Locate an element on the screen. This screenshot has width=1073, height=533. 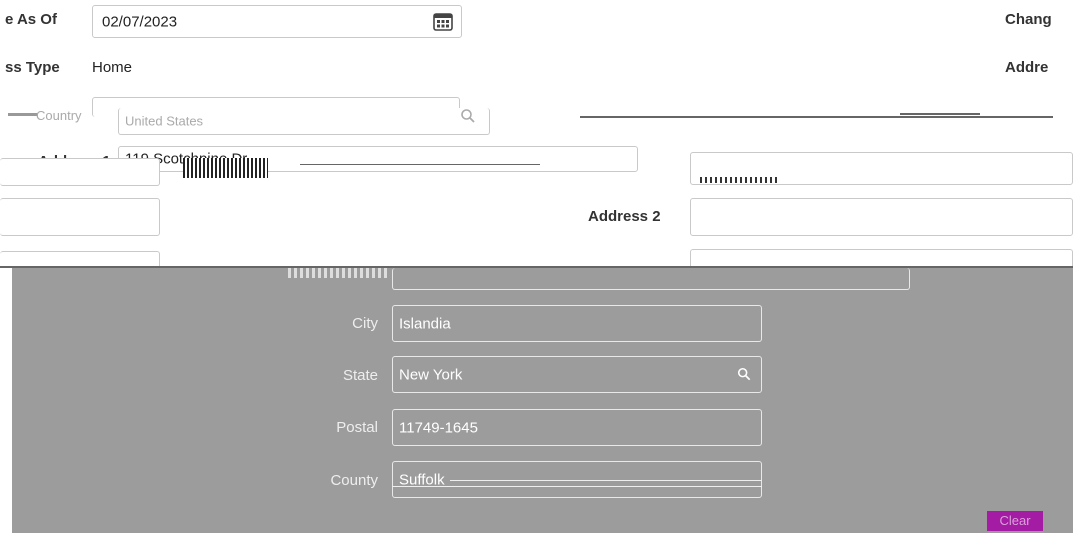
state-field: New York is located at coordinates (577, 374).